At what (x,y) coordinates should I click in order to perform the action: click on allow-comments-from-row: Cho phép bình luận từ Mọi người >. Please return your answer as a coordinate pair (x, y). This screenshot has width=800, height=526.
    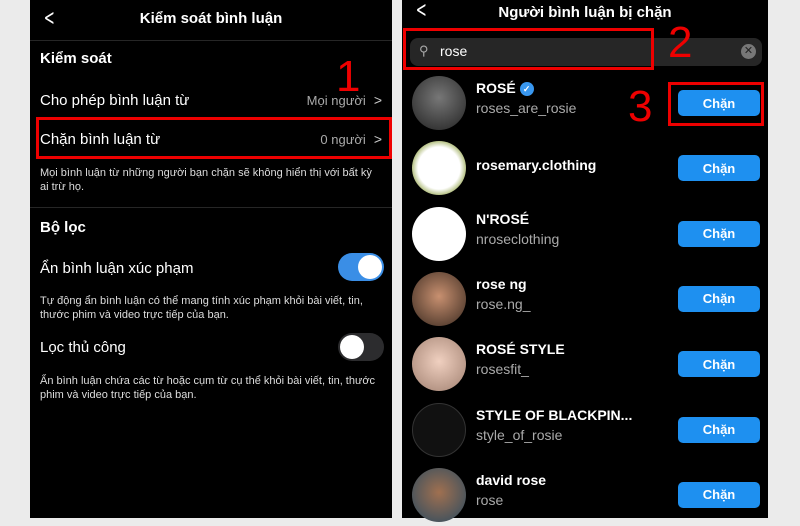
    Looking at the image, I should click on (211, 100).